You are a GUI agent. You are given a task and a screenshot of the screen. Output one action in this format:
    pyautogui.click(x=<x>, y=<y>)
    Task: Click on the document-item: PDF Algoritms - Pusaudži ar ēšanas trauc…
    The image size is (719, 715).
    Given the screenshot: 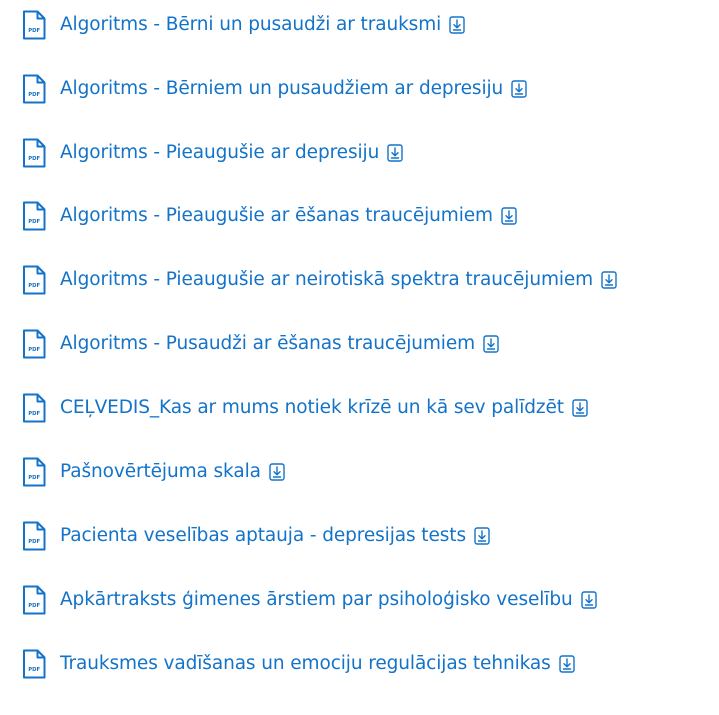 What is the action you would take?
    pyautogui.click(x=260, y=344)
    